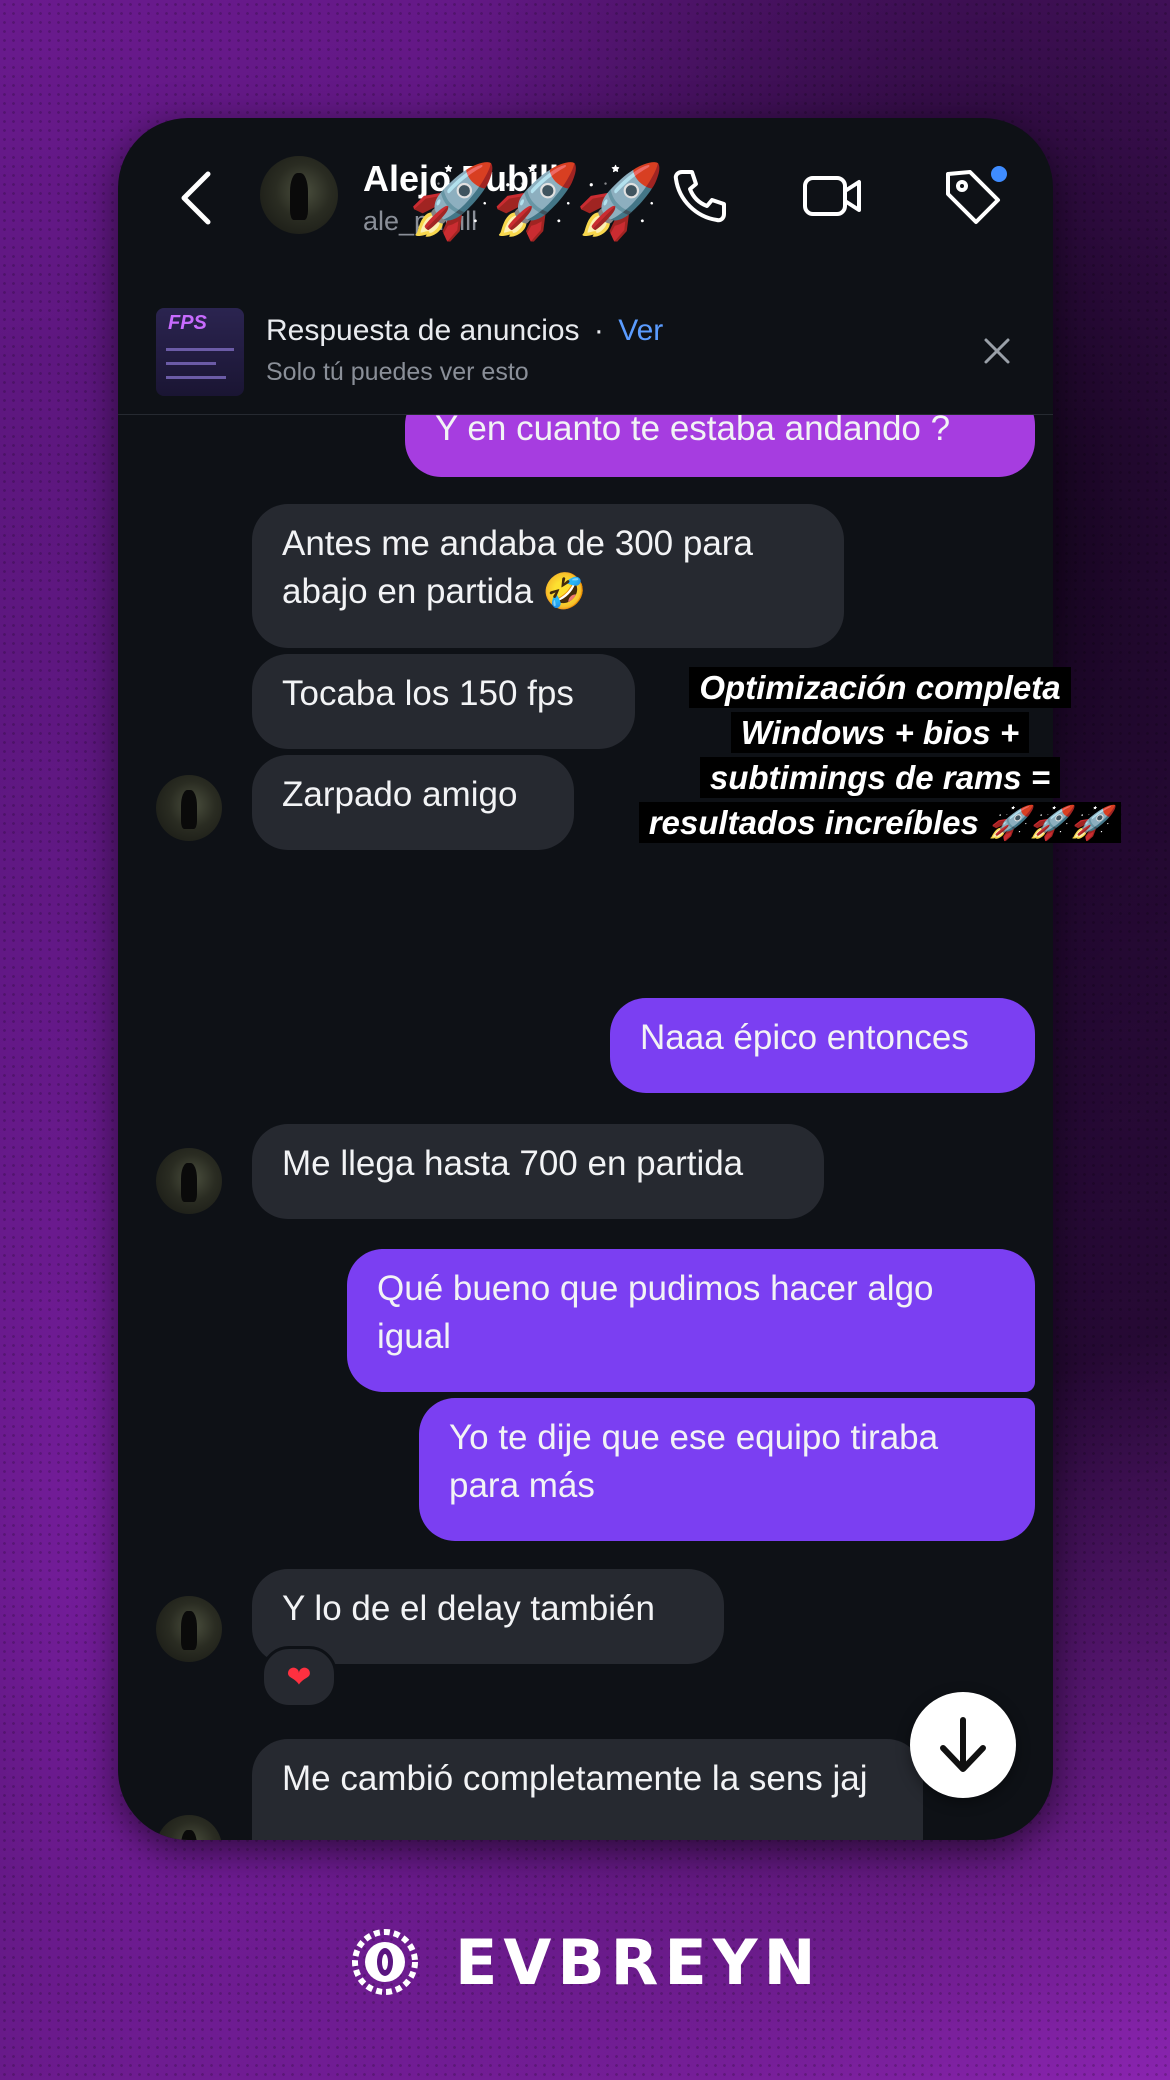  I want to click on heart-reaction-icon: ❤, so click(299, 1677).